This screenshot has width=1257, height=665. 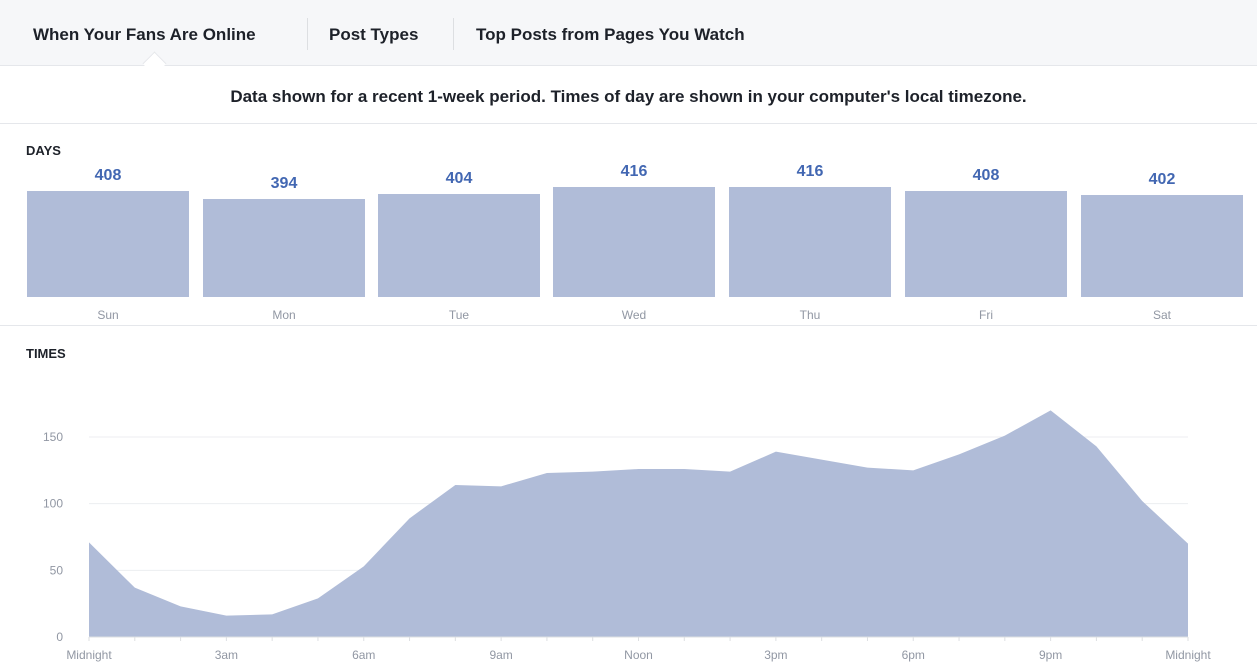 I want to click on day-value-label: 404, so click(x=459, y=178).